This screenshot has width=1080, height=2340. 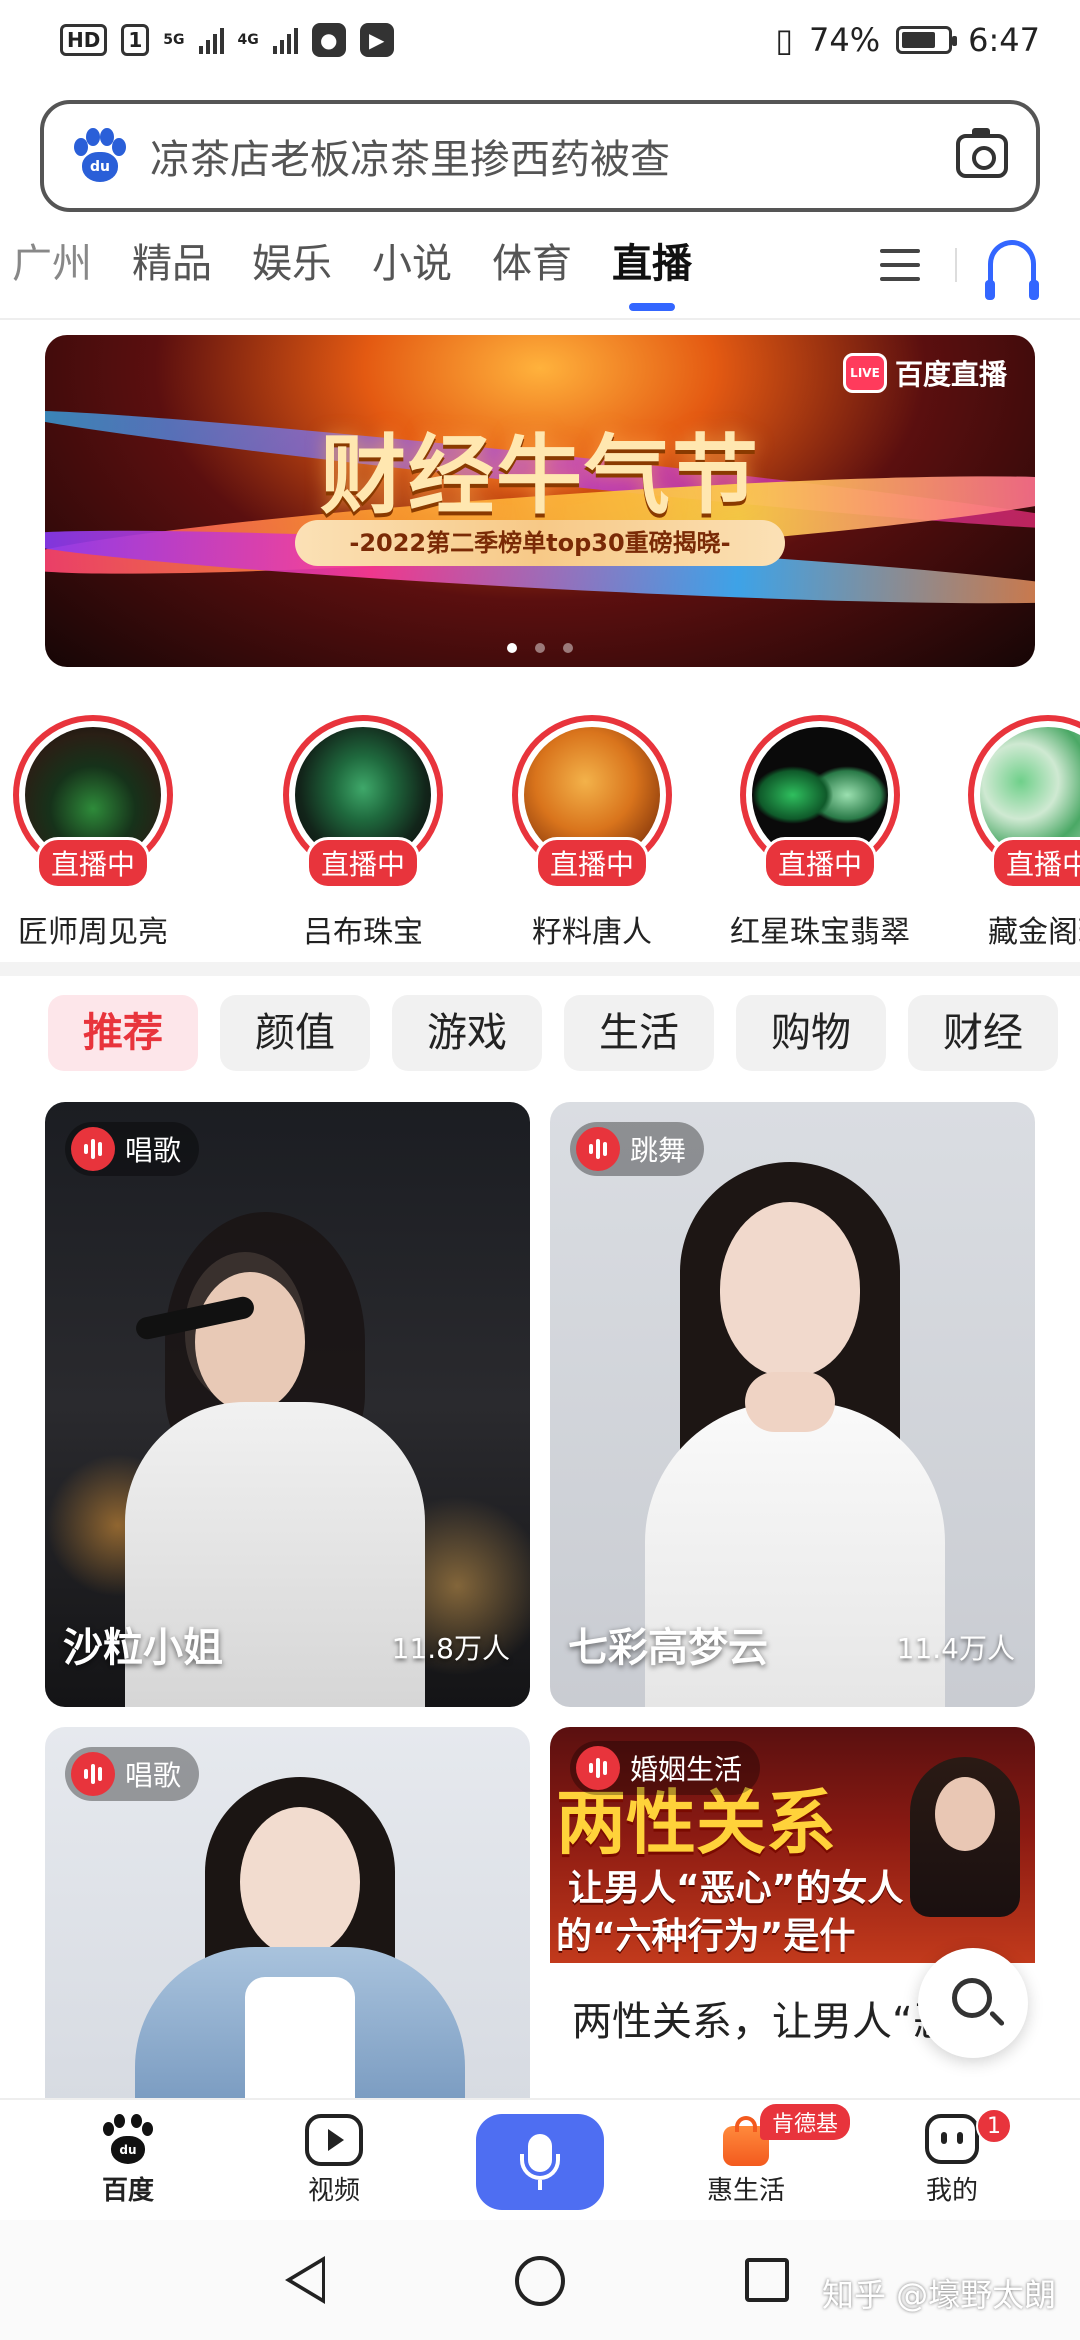 I want to click on bottom-nav: du 百度 视频 惠生活 我的, so click(x=540, y=2158).